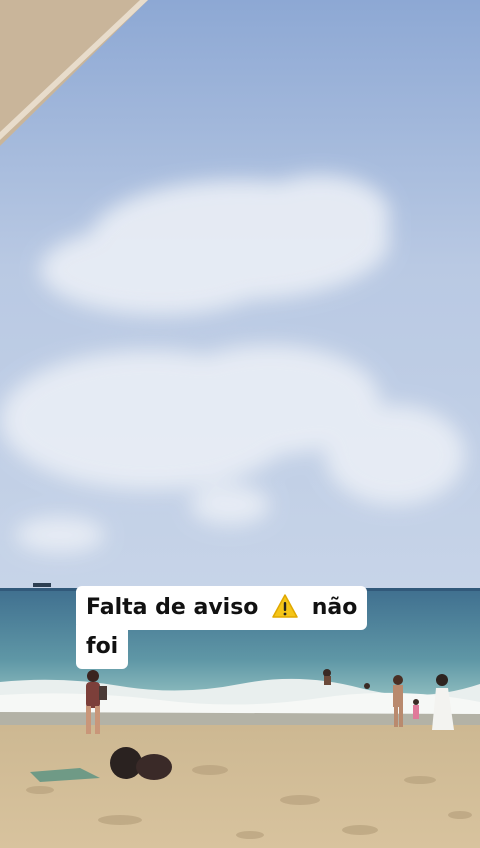  I want to click on ship, so click(42, 585).